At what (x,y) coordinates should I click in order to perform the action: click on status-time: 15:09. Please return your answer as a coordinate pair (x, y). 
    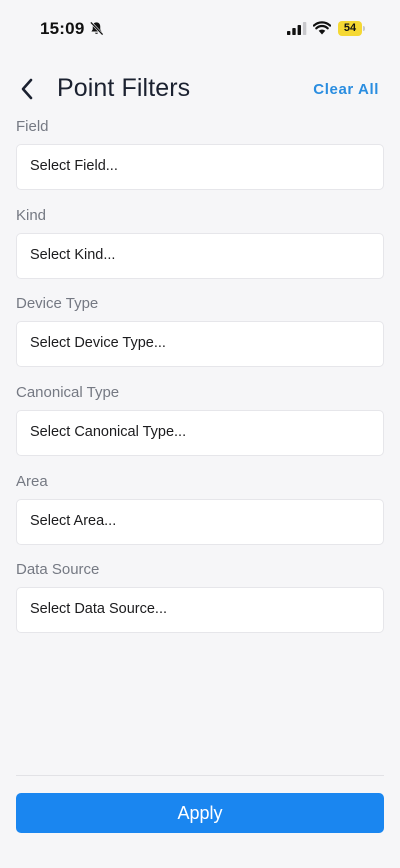
    Looking at the image, I should click on (62, 28).